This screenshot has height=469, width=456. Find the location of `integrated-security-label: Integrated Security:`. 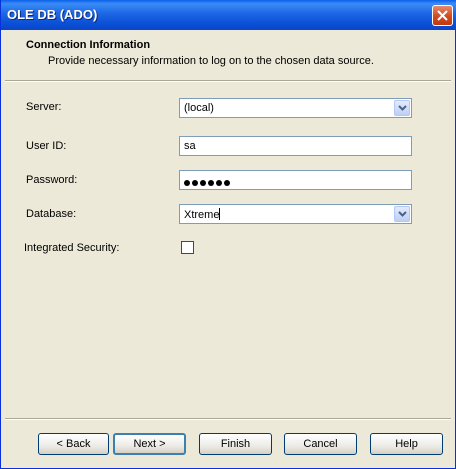

integrated-security-label: Integrated Security: is located at coordinates (72, 248).